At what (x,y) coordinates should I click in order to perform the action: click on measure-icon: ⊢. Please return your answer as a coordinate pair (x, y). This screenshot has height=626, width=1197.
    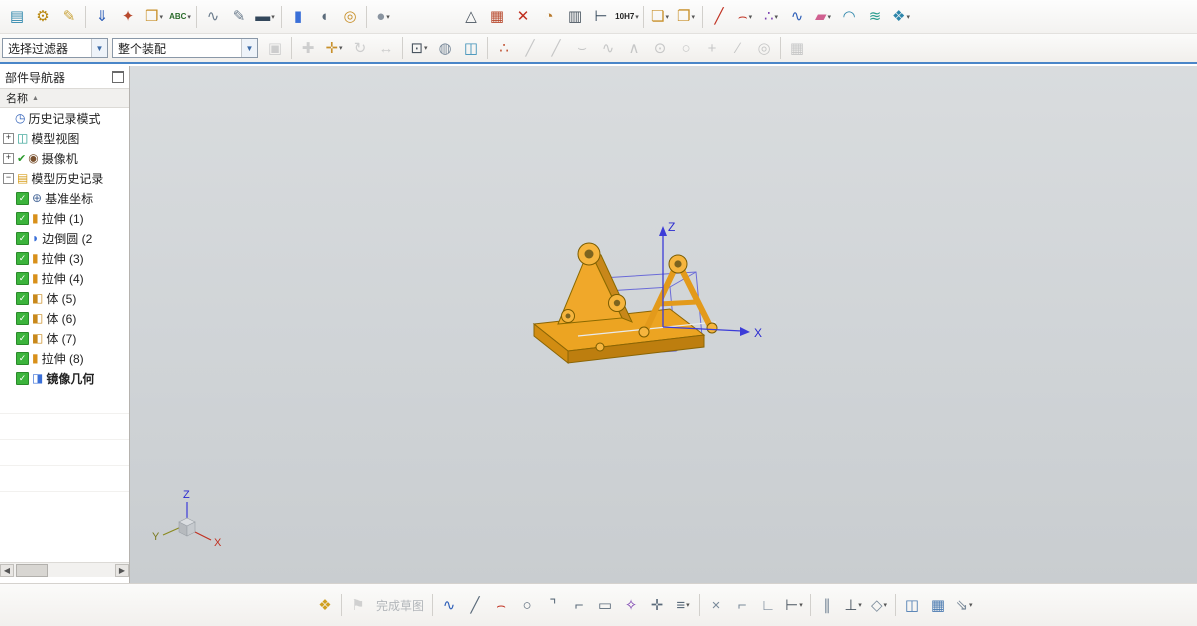
    Looking at the image, I should click on (601, 17).